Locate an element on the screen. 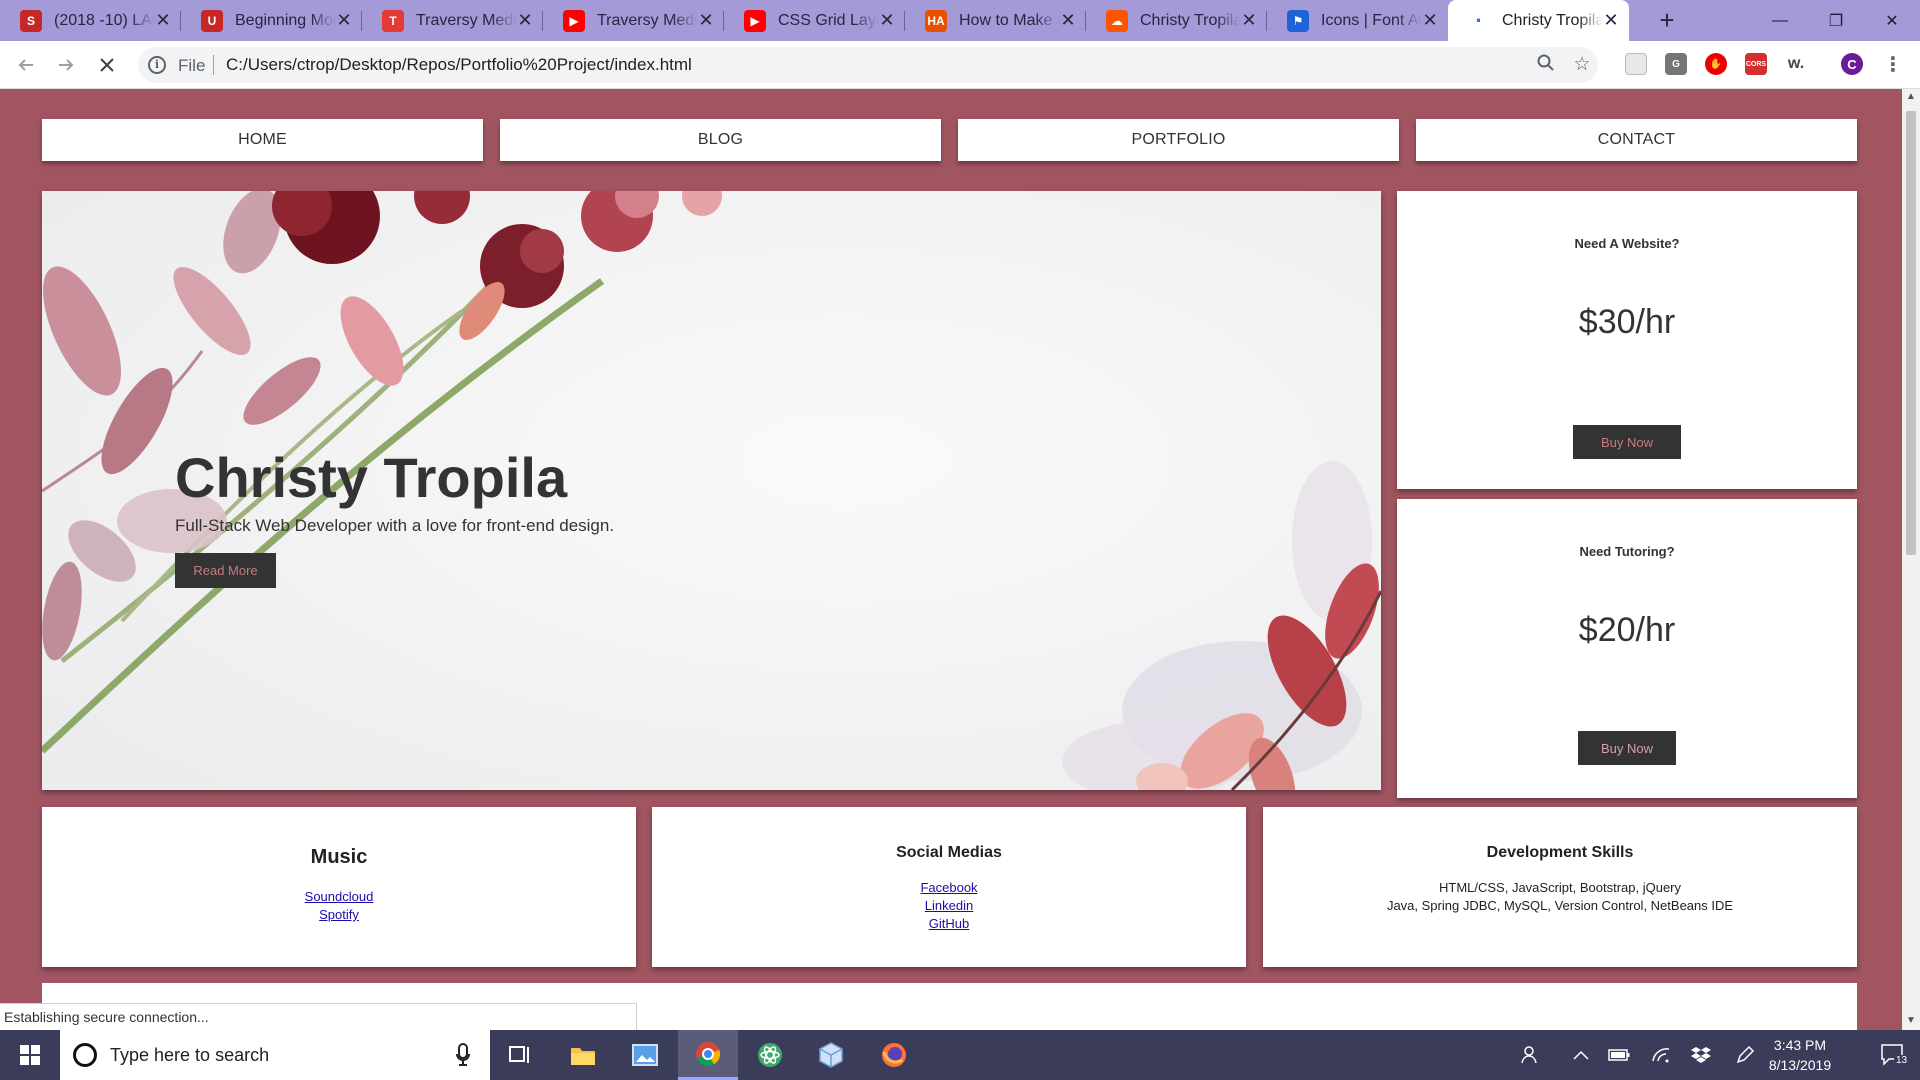  taskbar-search-box: Type here to search is located at coordinates (275, 1055).